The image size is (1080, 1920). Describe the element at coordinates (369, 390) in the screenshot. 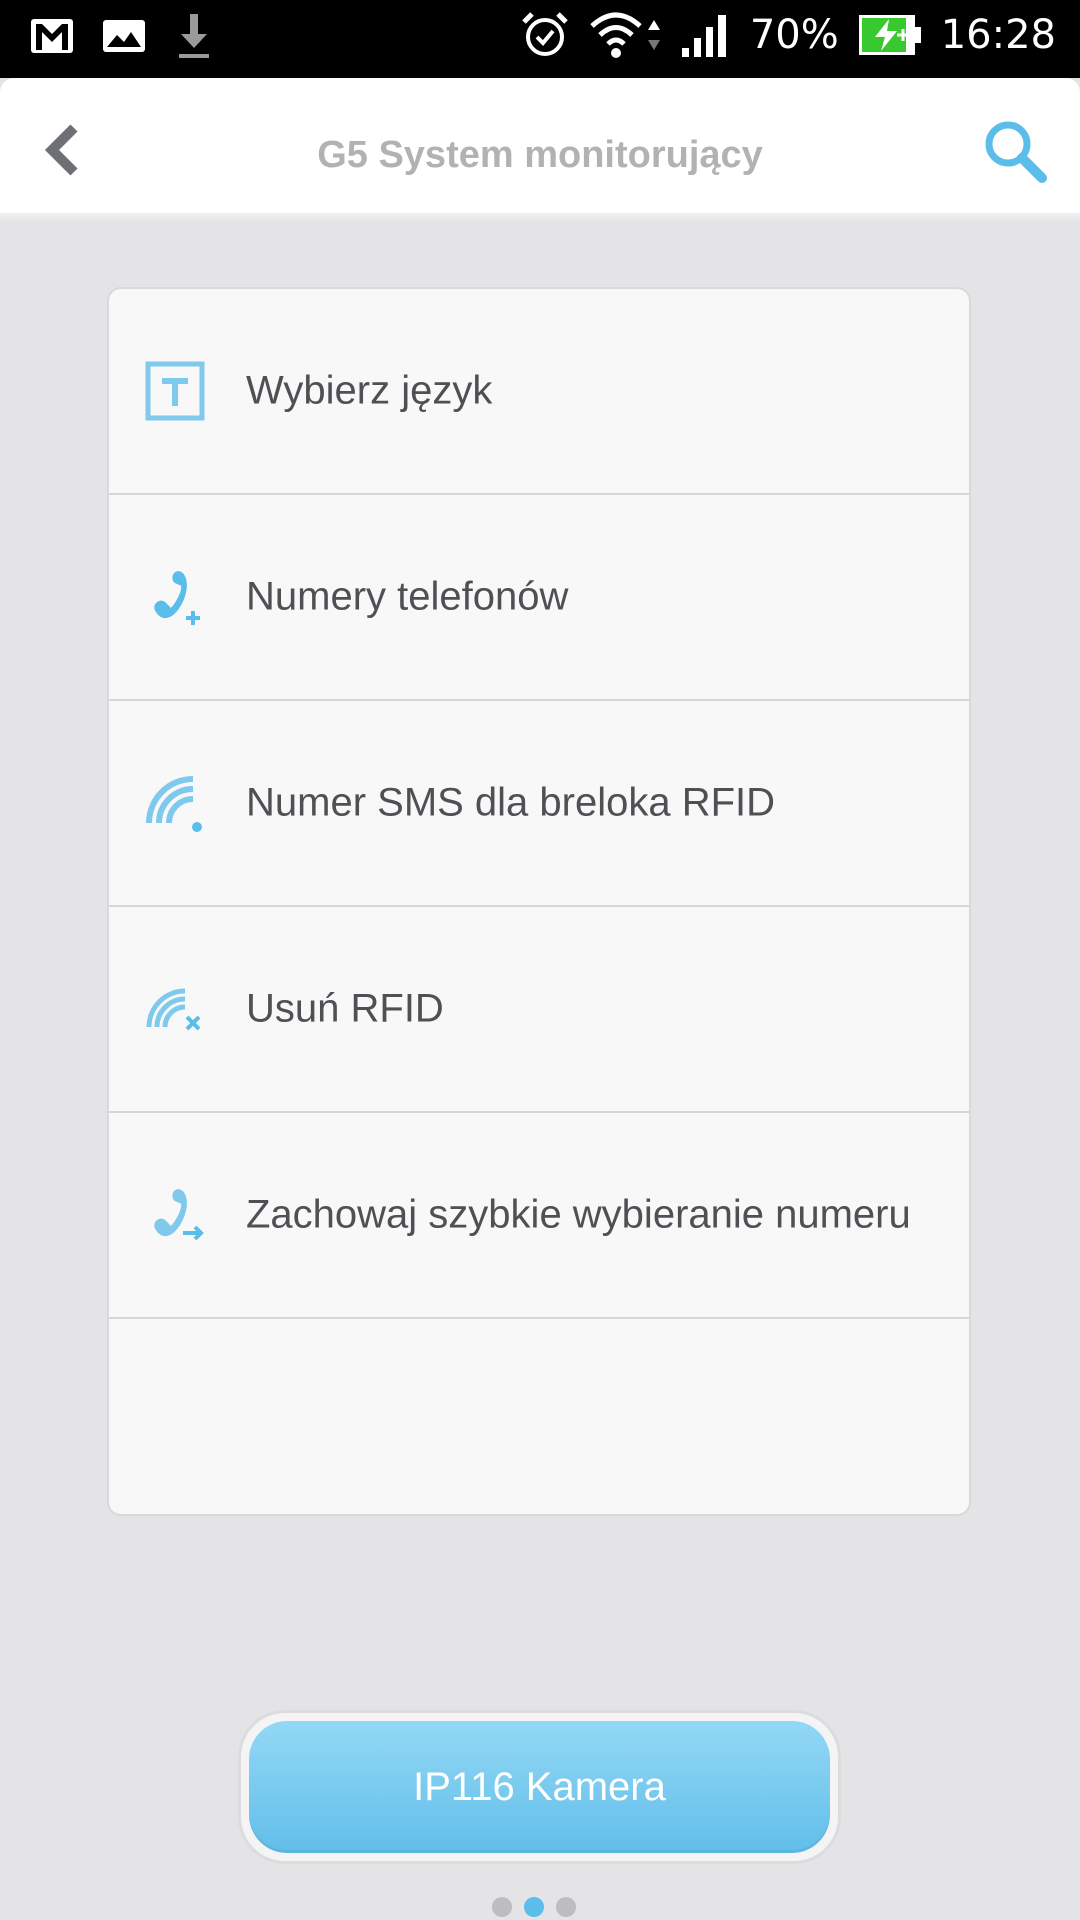

I see `menu-item-label: Wybierz język` at that location.